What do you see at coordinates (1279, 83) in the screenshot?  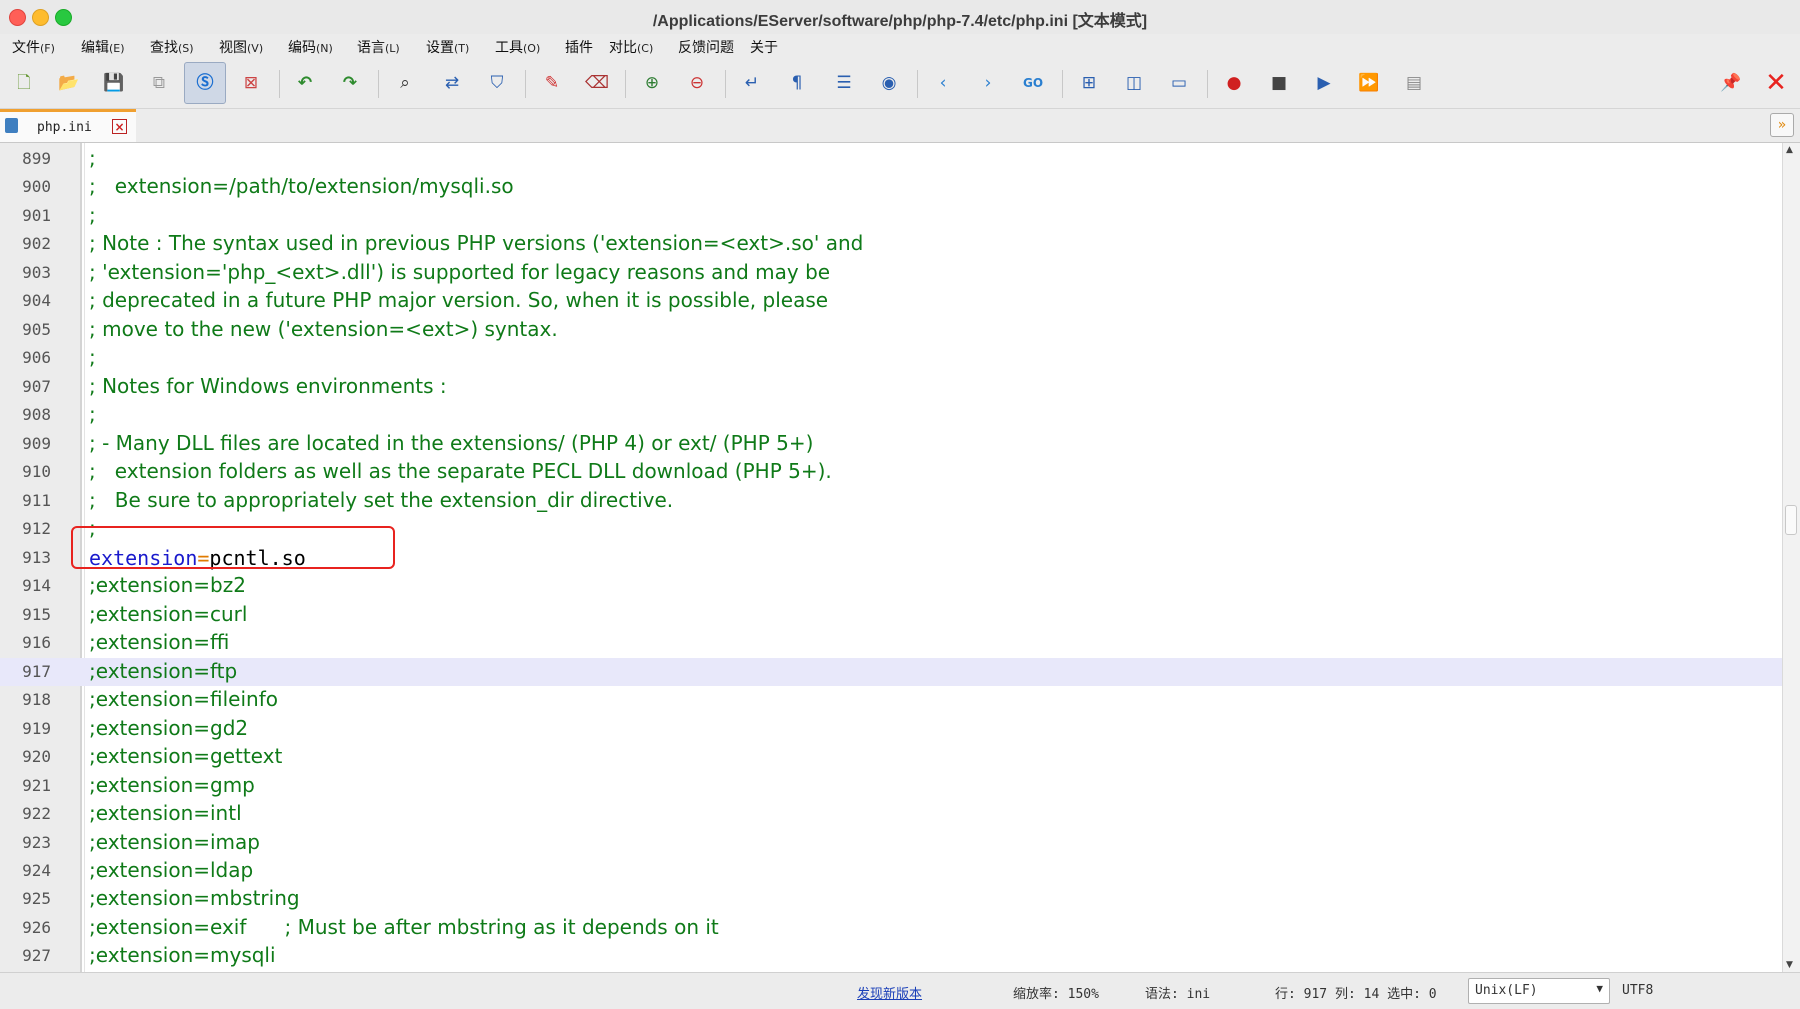 I see `stop-macro-icon: ■` at bounding box center [1279, 83].